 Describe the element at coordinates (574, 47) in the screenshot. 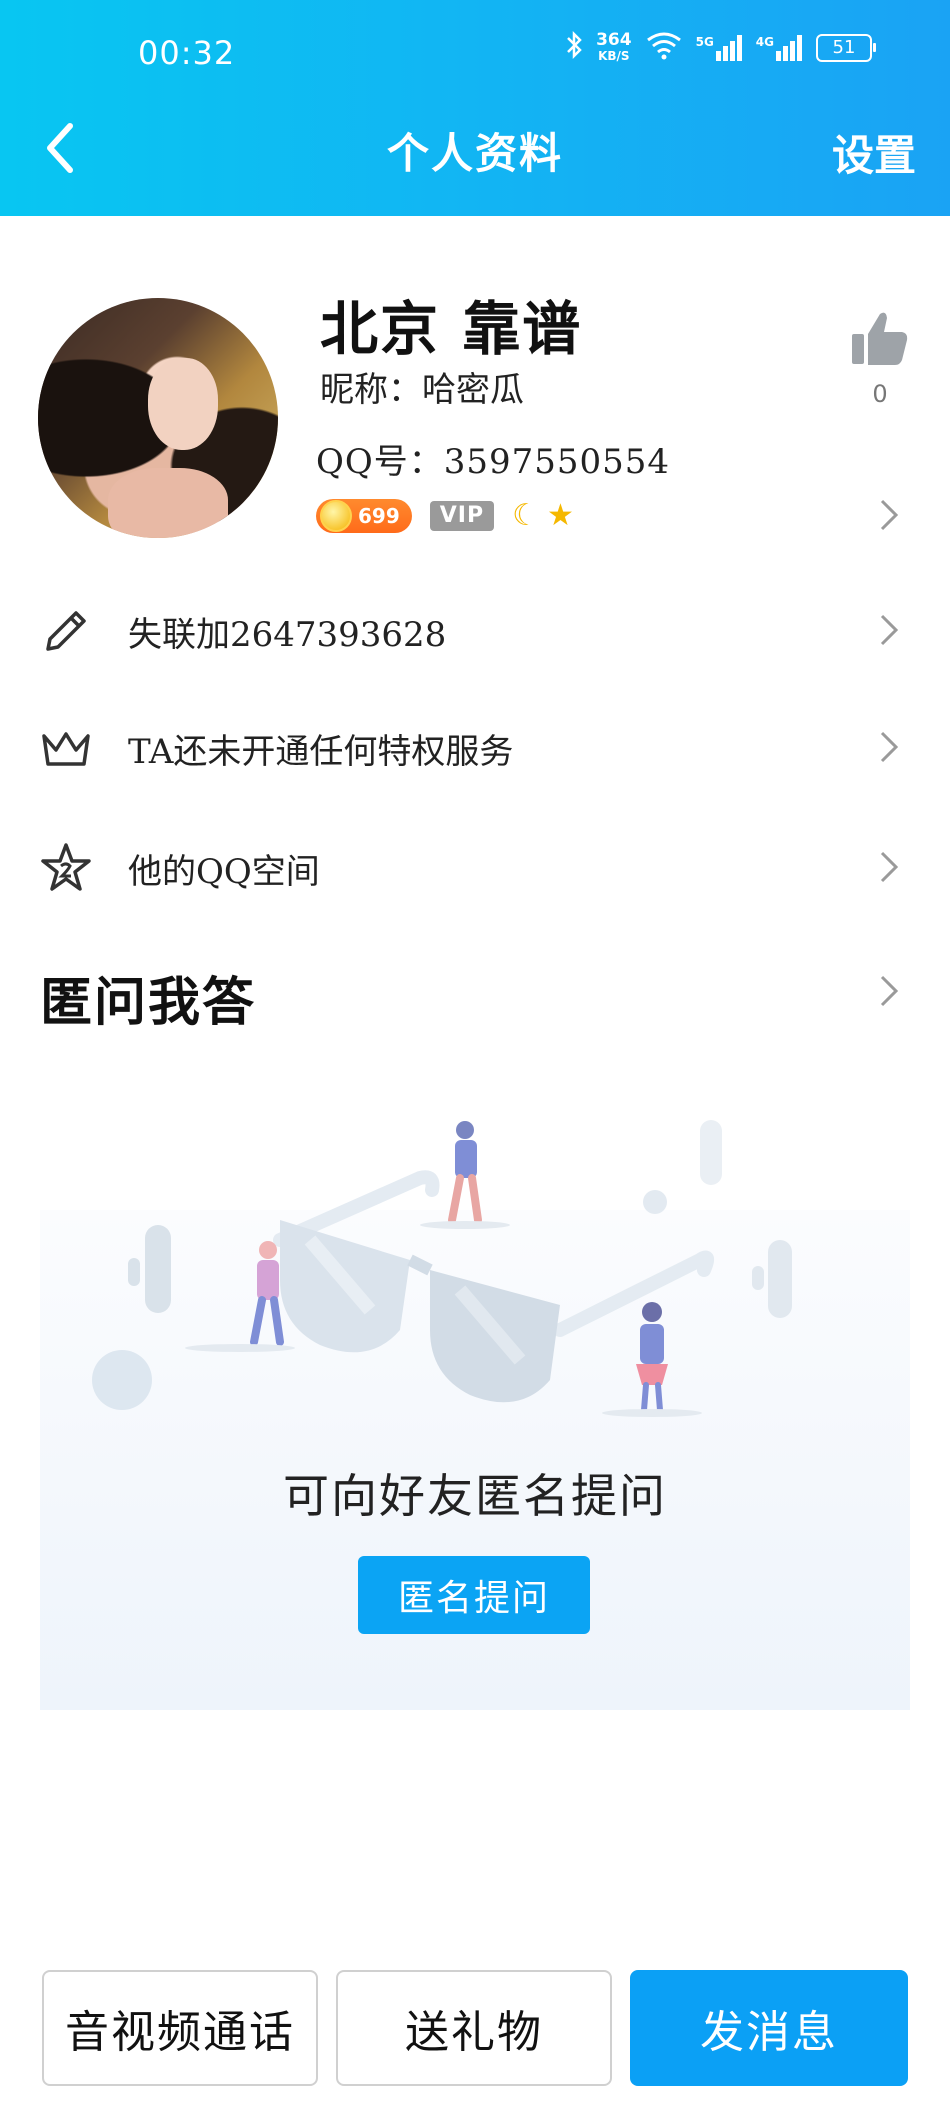

I see `bluetooth-icon` at that location.